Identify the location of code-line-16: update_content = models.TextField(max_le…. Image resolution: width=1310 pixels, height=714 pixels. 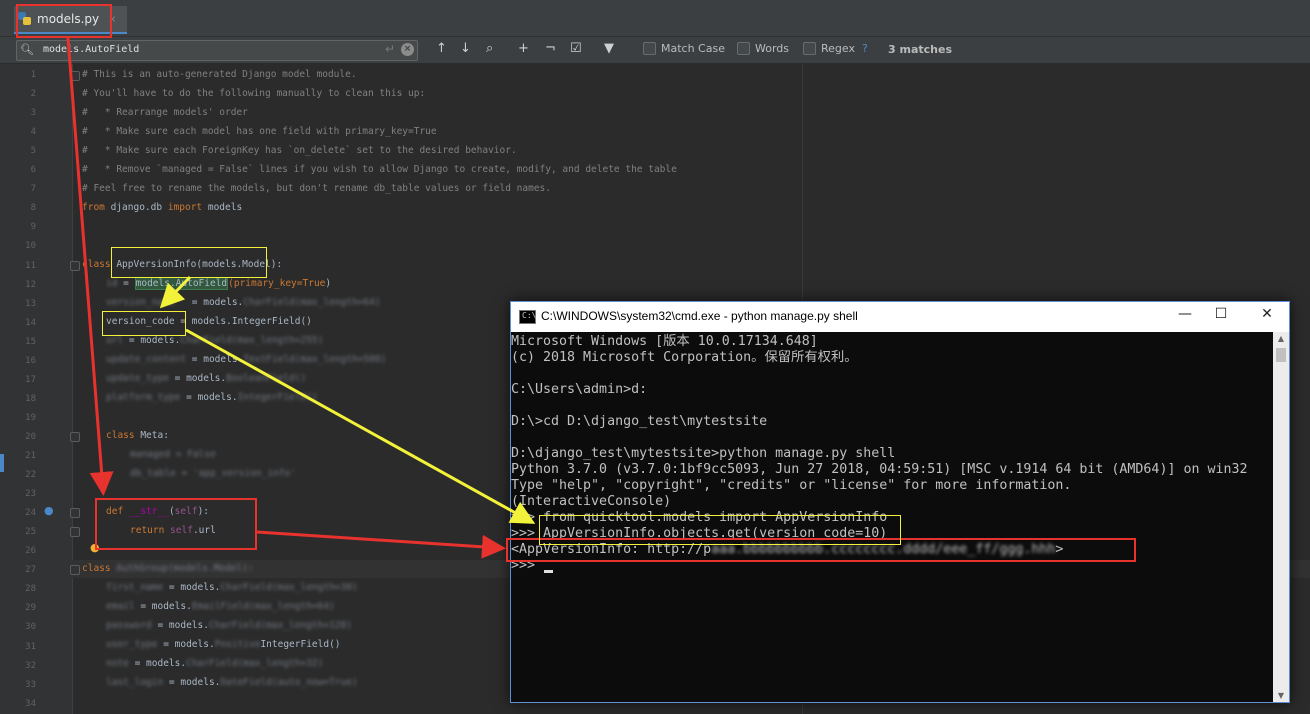
(246, 359).